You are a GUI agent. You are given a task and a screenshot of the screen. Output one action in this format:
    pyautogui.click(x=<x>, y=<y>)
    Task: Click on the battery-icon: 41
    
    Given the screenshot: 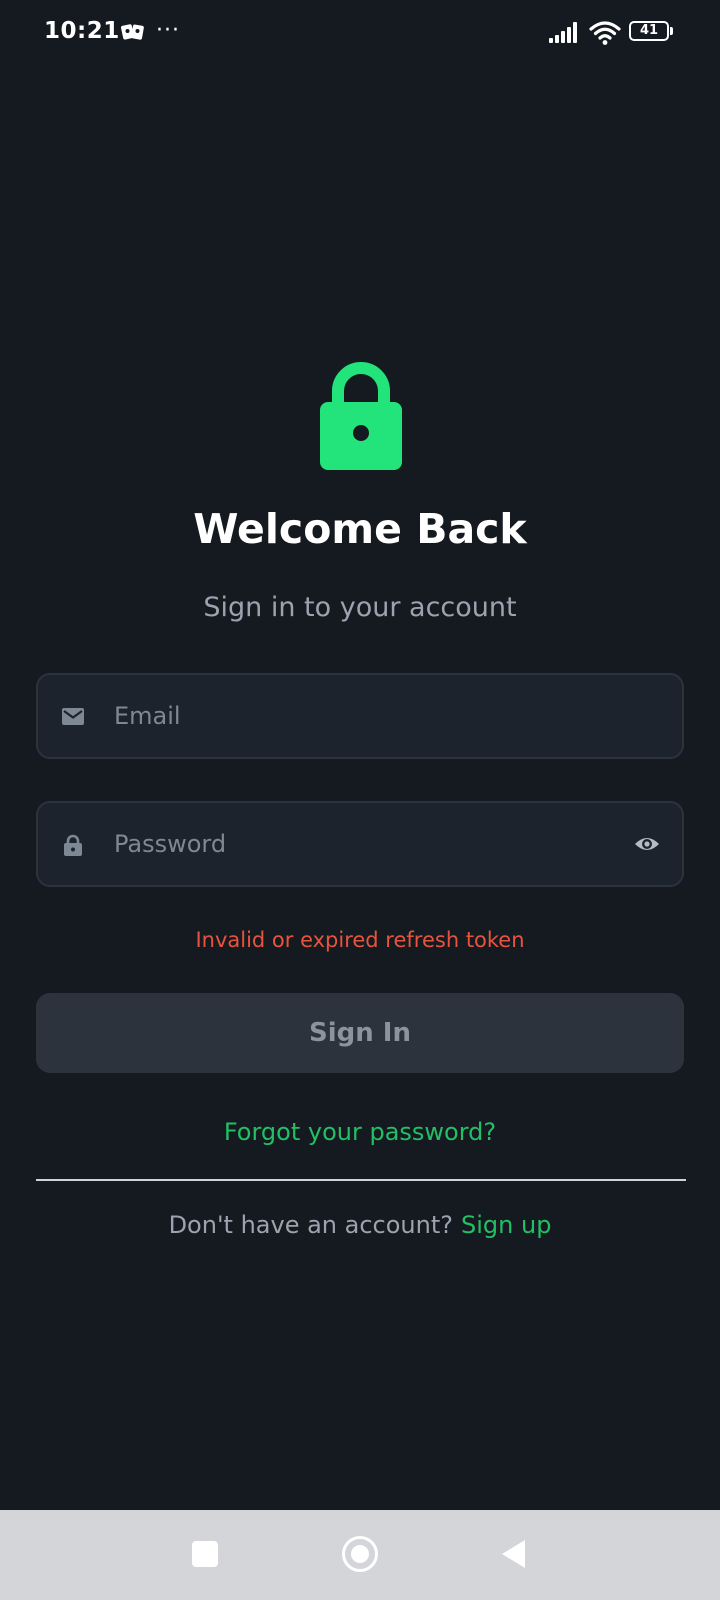 What is the action you would take?
    pyautogui.click(x=652, y=32)
    